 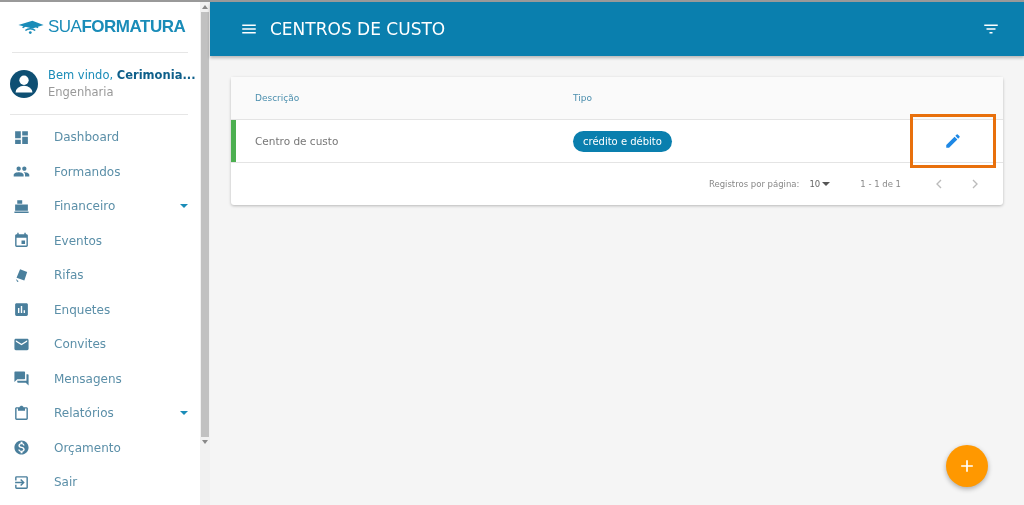 I want to click on add-button, so click(x=967, y=466).